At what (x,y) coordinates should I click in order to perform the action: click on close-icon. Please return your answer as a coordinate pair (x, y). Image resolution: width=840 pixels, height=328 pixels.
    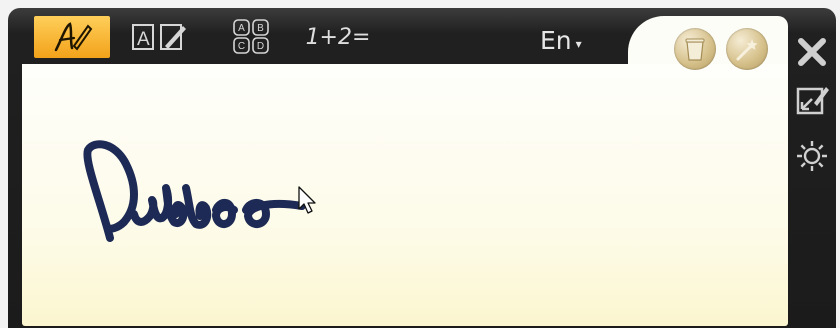
    Looking at the image, I should click on (812, 52).